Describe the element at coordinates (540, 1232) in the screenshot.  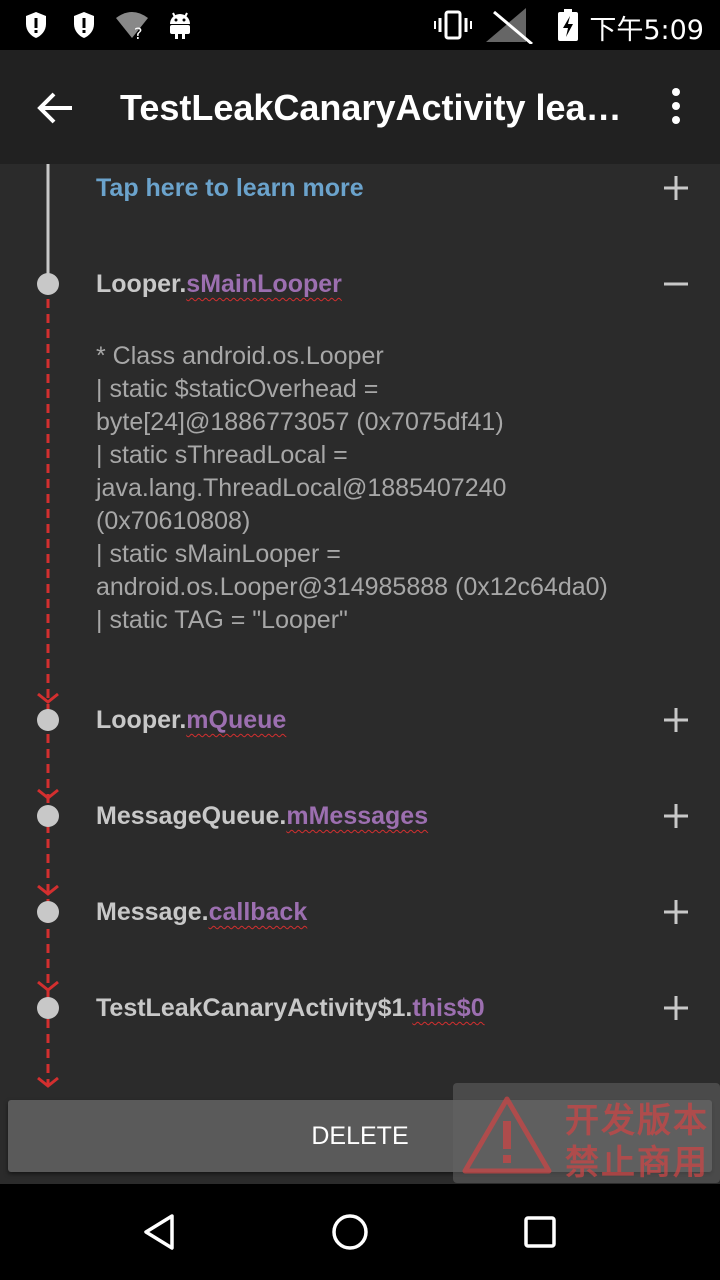
I see `recents-square-icon` at that location.